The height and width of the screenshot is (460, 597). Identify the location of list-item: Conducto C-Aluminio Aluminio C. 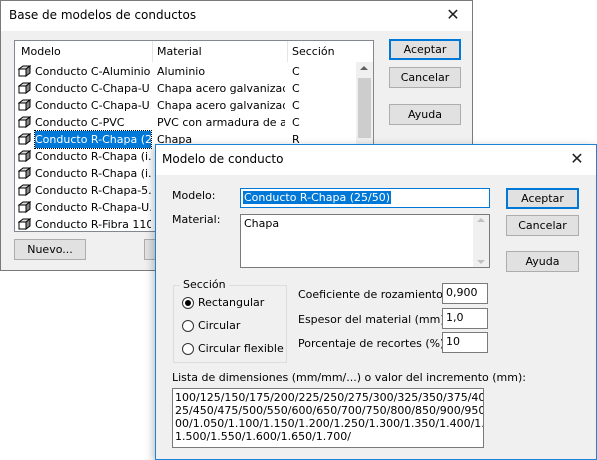
(193, 71).